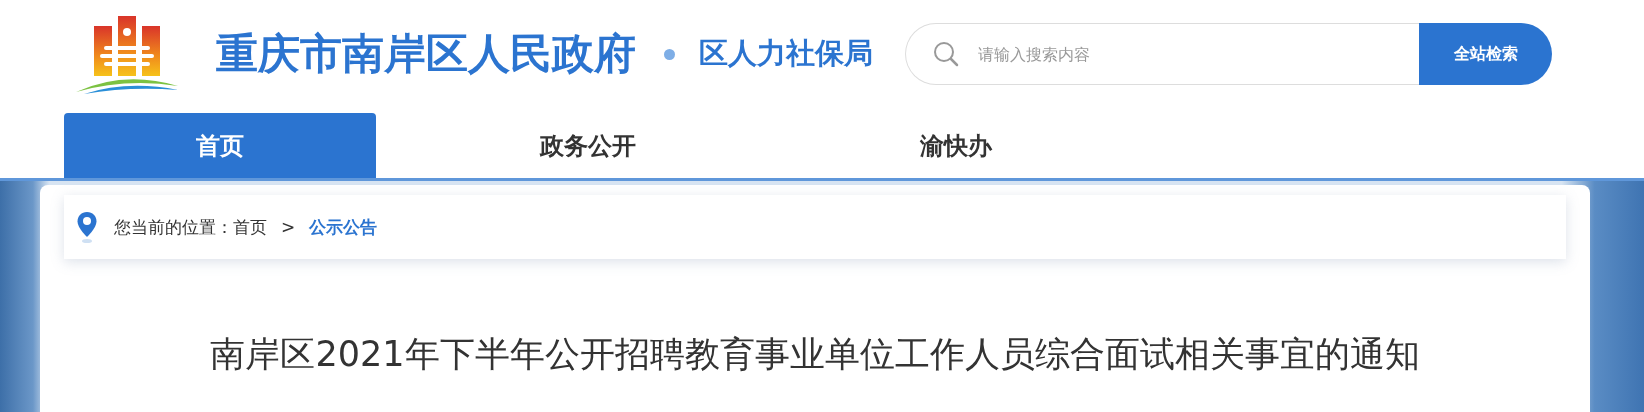 This screenshot has height=412, width=1644. Describe the element at coordinates (426, 54) in the screenshot. I see `site-title: 重庆市南岸区人民政府` at that location.